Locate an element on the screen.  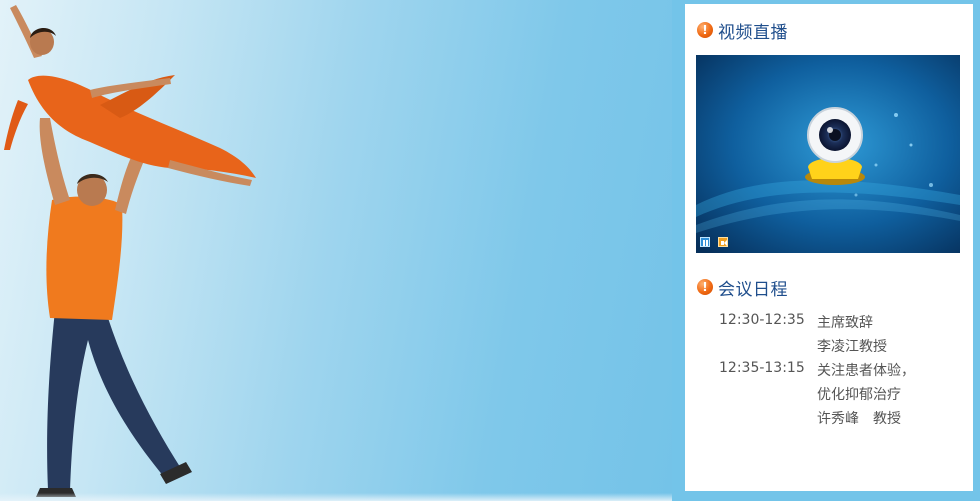
agenda-item-cont: 许秀峰 教授 is located at coordinates (829, 420).